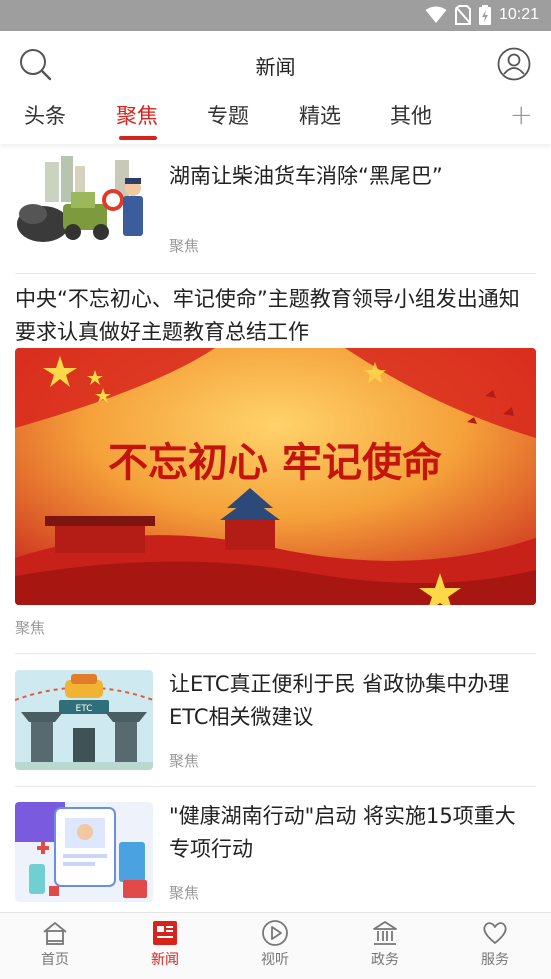  I want to click on tab-focus: 聚焦, so click(137, 115).